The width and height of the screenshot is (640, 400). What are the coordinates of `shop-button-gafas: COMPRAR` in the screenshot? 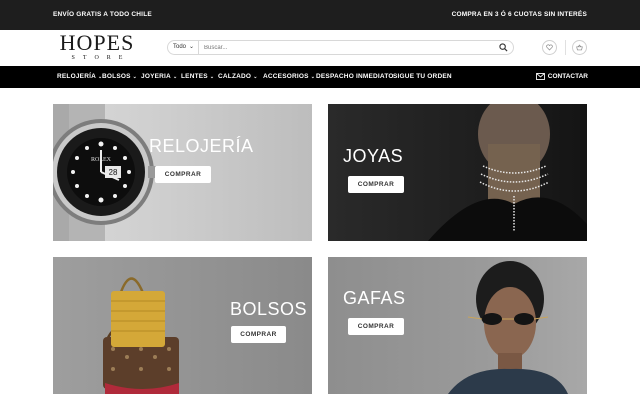 It's located at (376, 326).